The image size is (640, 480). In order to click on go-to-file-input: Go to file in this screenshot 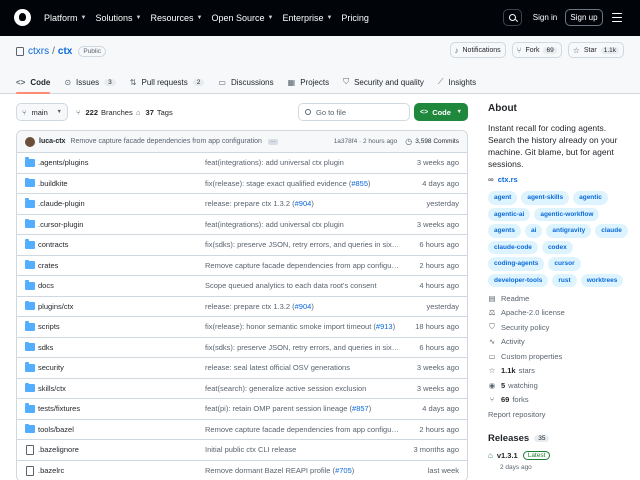, I will do `click(354, 112)`.